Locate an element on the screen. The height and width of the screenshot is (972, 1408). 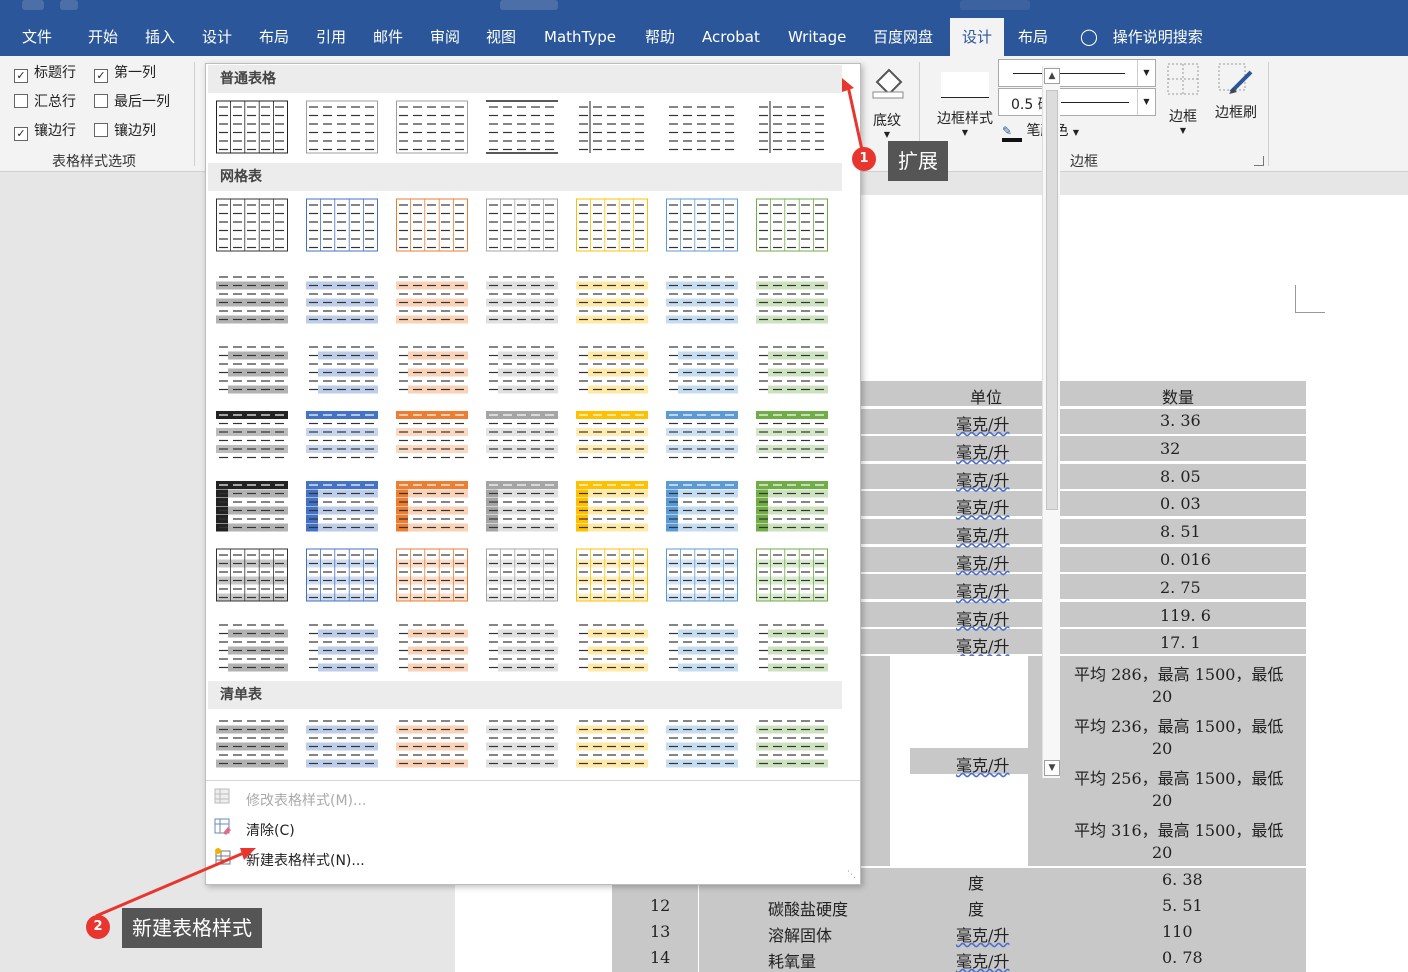
tab-3: 设计 is located at coordinates (217, 37).